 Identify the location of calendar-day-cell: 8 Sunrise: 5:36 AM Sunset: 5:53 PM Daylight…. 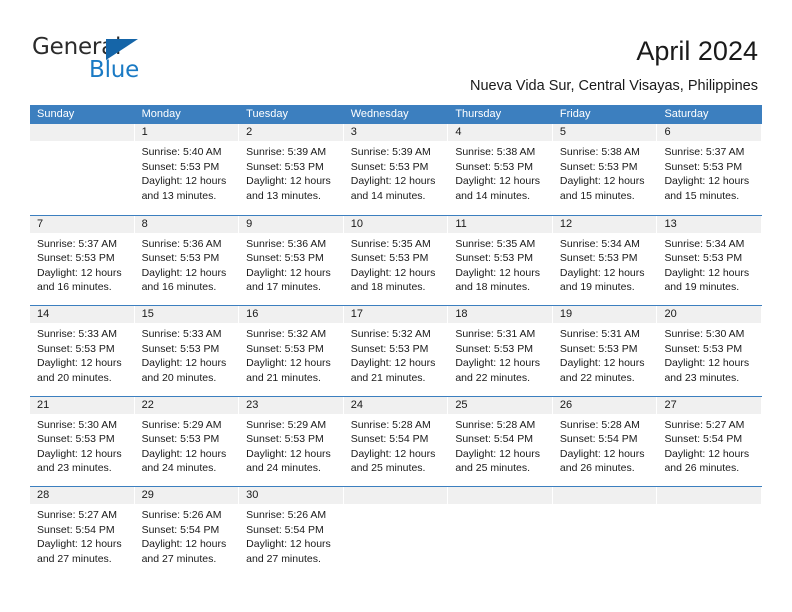
(187, 260).